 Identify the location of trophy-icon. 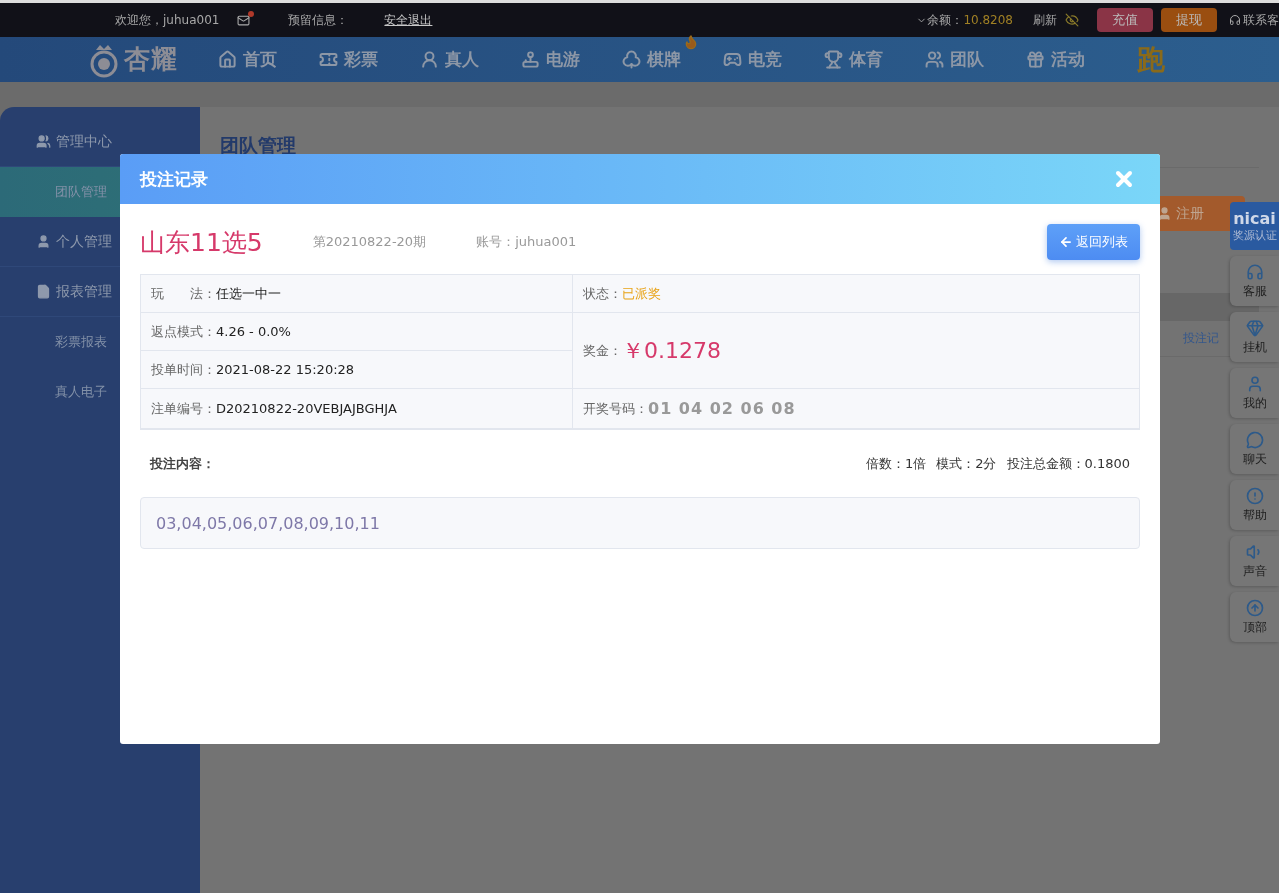
(833, 59).